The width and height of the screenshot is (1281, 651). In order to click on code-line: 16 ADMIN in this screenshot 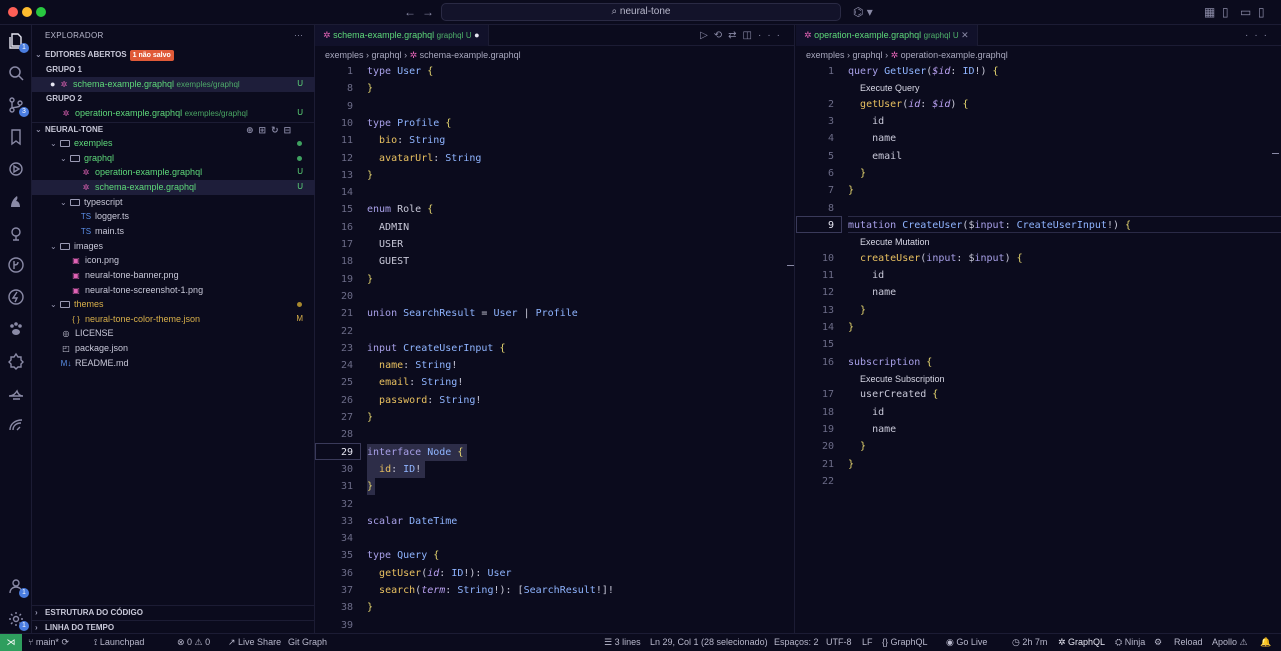, I will do `click(554, 227)`.